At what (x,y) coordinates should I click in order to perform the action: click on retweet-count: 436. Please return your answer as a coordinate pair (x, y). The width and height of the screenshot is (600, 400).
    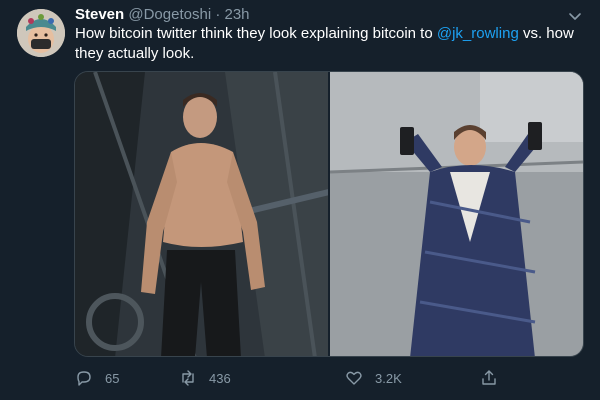
    Looking at the image, I should click on (220, 378).